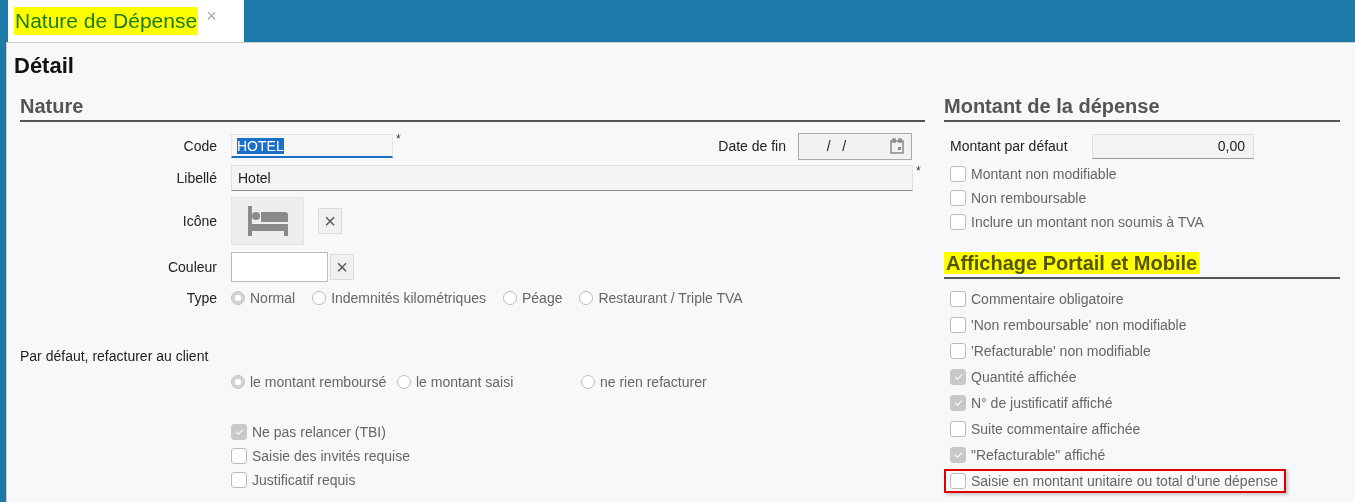 The height and width of the screenshot is (502, 1355). I want to click on checkbox-option: Montant non modifiable, so click(1142, 174).